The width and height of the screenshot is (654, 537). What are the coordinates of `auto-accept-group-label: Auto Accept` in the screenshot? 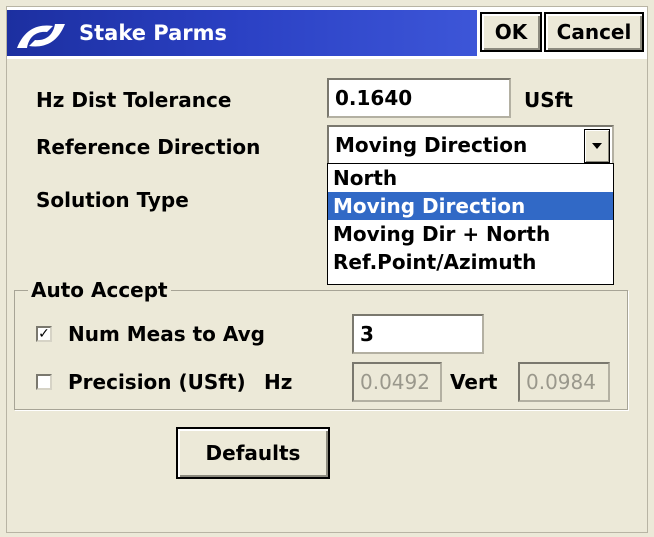 It's located at (99, 290).